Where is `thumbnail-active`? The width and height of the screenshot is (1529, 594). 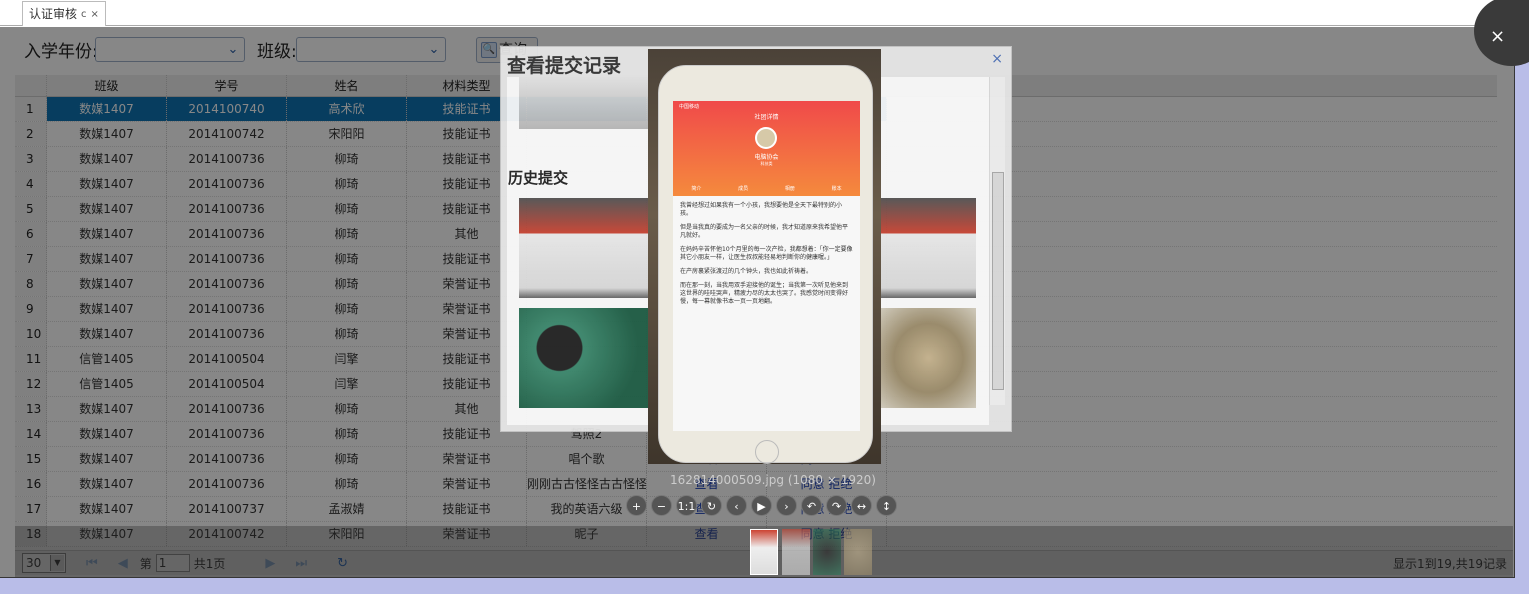 thumbnail-active is located at coordinates (764, 552).